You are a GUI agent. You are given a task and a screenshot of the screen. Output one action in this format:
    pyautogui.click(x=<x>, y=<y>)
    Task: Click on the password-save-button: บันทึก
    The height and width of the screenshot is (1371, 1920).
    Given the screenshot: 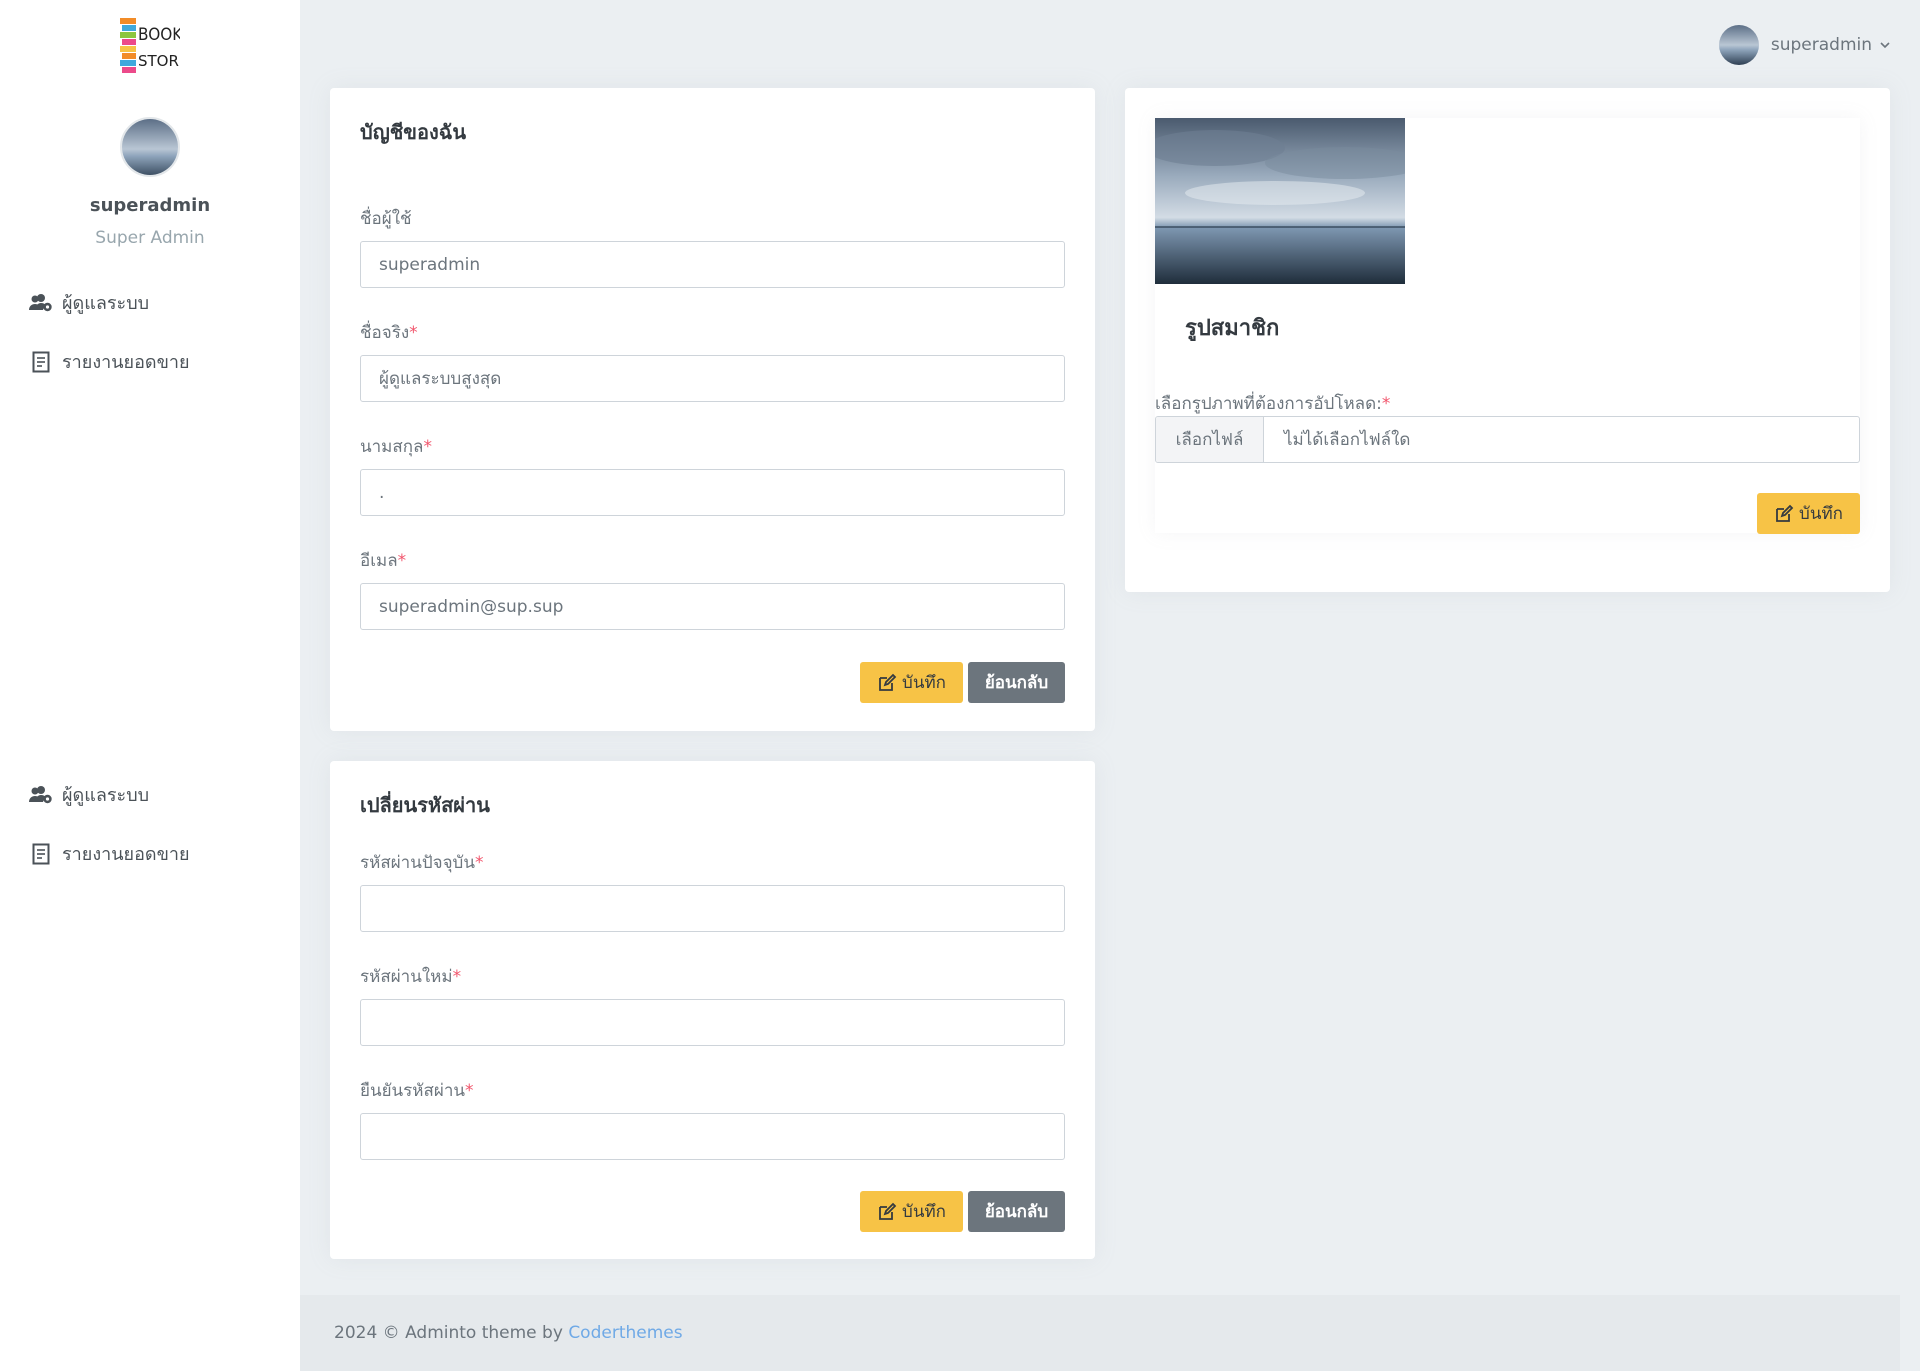 What is the action you would take?
    pyautogui.click(x=911, y=1211)
    